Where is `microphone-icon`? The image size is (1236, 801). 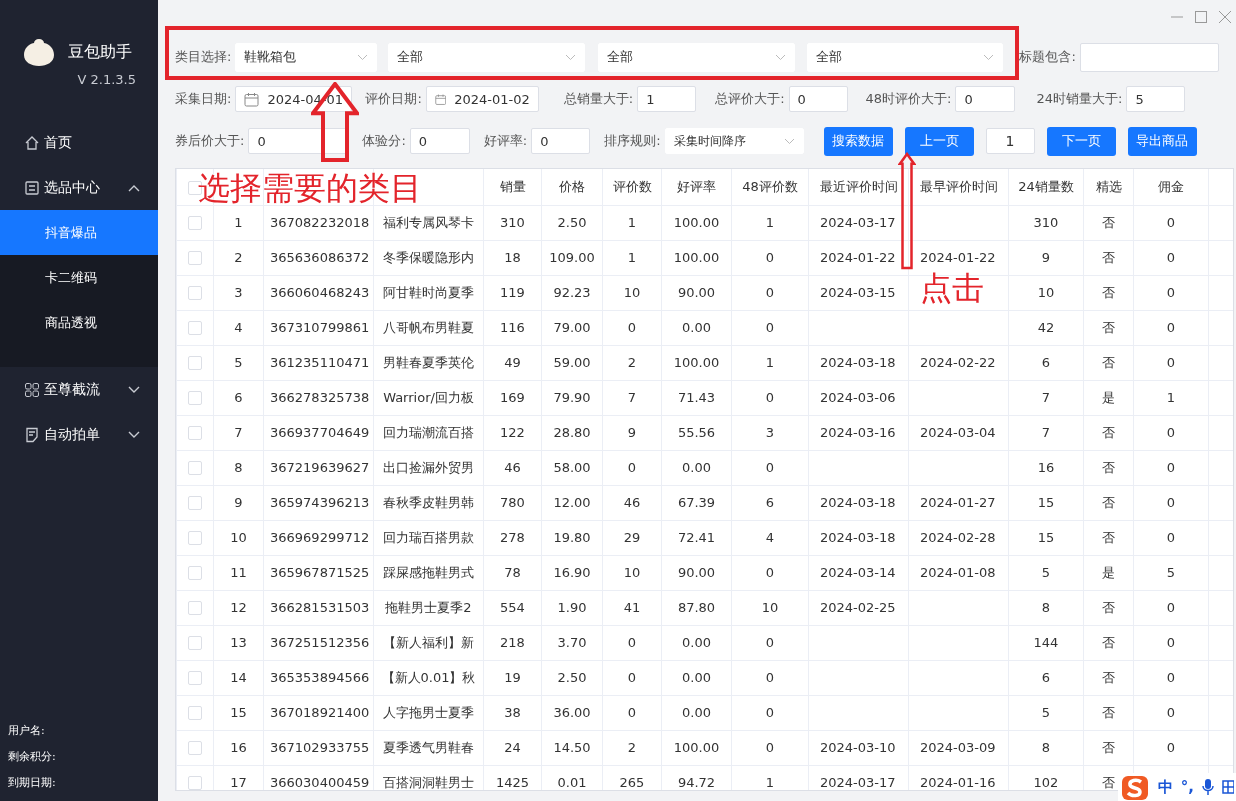
microphone-icon is located at coordinates (1208, 787).